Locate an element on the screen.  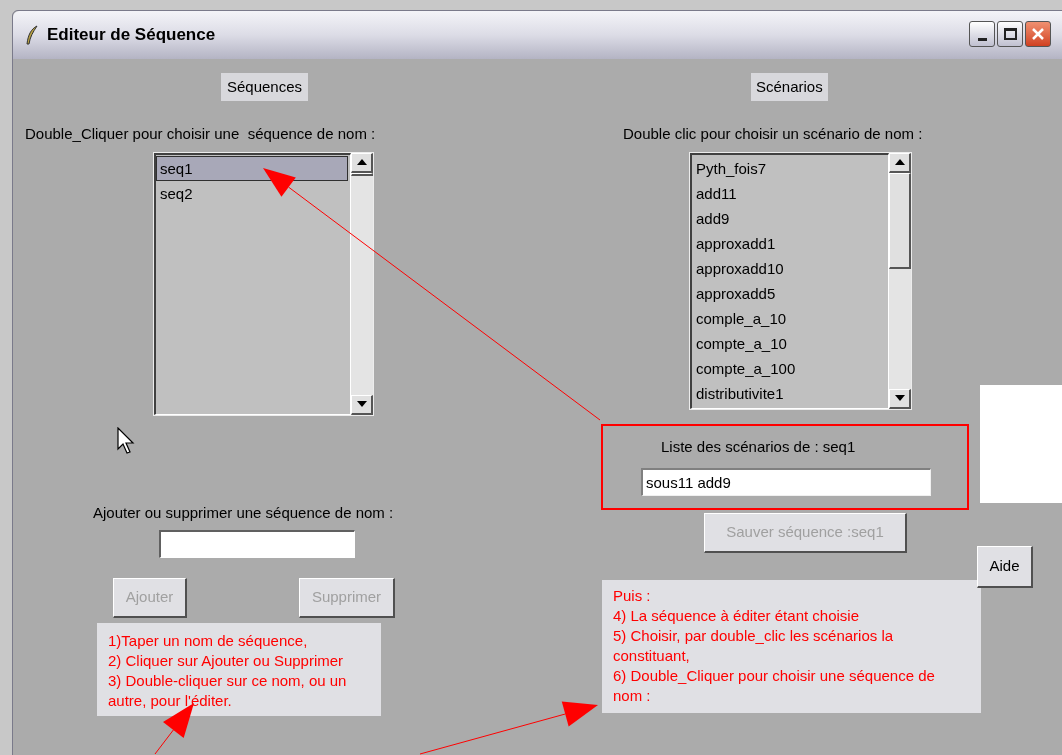
list-item: add11 is located at coordinates (790, 193).